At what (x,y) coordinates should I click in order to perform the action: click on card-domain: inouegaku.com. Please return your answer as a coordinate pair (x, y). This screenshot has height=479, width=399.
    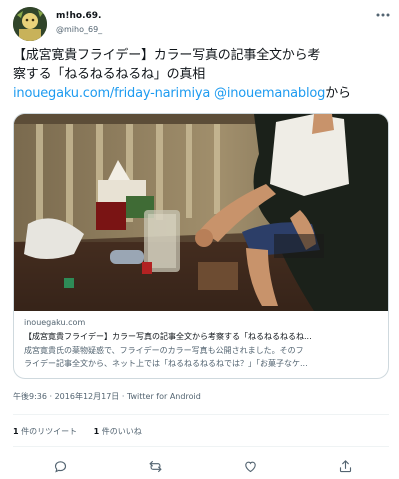
    Looking at the image, I should click on (55, 322).